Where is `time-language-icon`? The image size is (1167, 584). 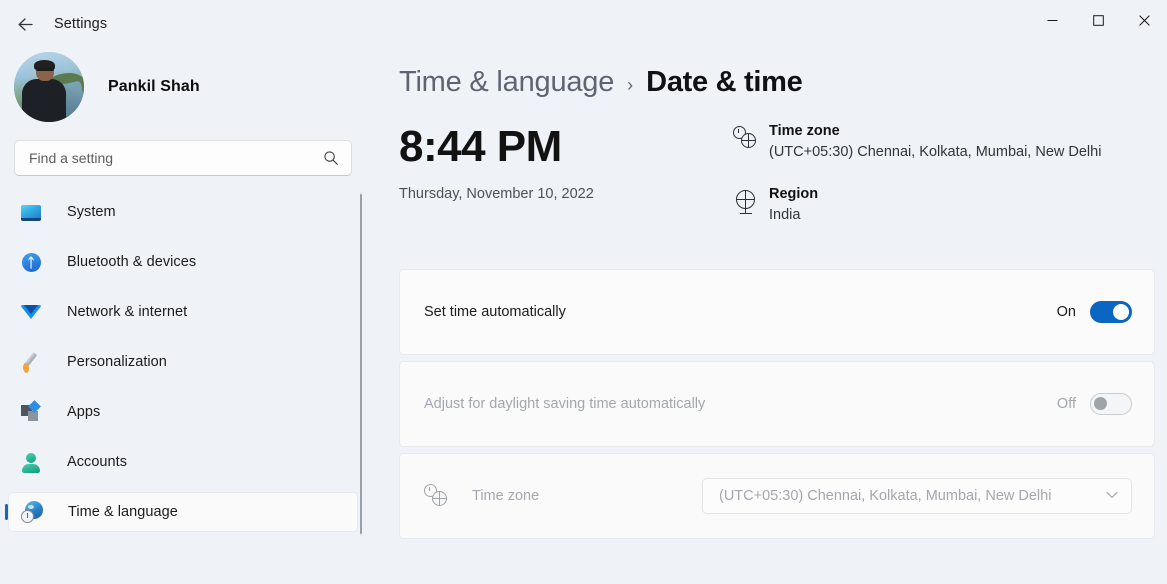
time-language-icon is located at coordinates (32, 512).